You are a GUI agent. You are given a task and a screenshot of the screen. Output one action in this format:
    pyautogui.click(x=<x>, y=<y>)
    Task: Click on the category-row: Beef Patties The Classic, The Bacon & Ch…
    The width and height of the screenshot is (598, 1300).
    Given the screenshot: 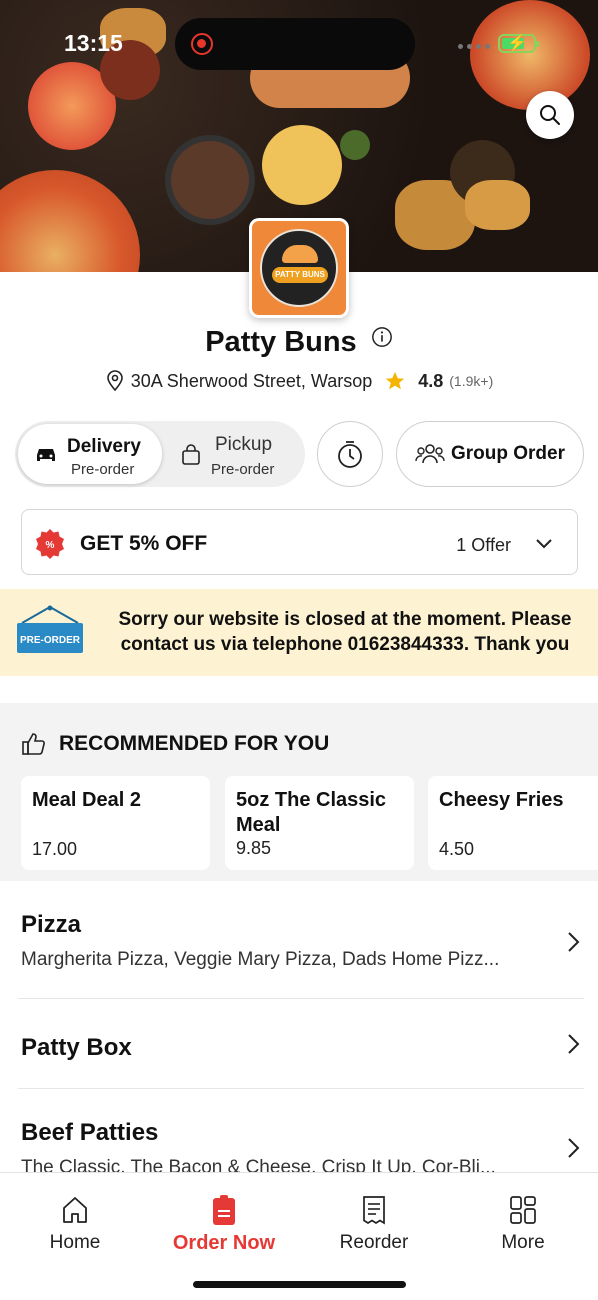 What is the action you would take?
    pyautogui.click(x=299, y=1130)
    